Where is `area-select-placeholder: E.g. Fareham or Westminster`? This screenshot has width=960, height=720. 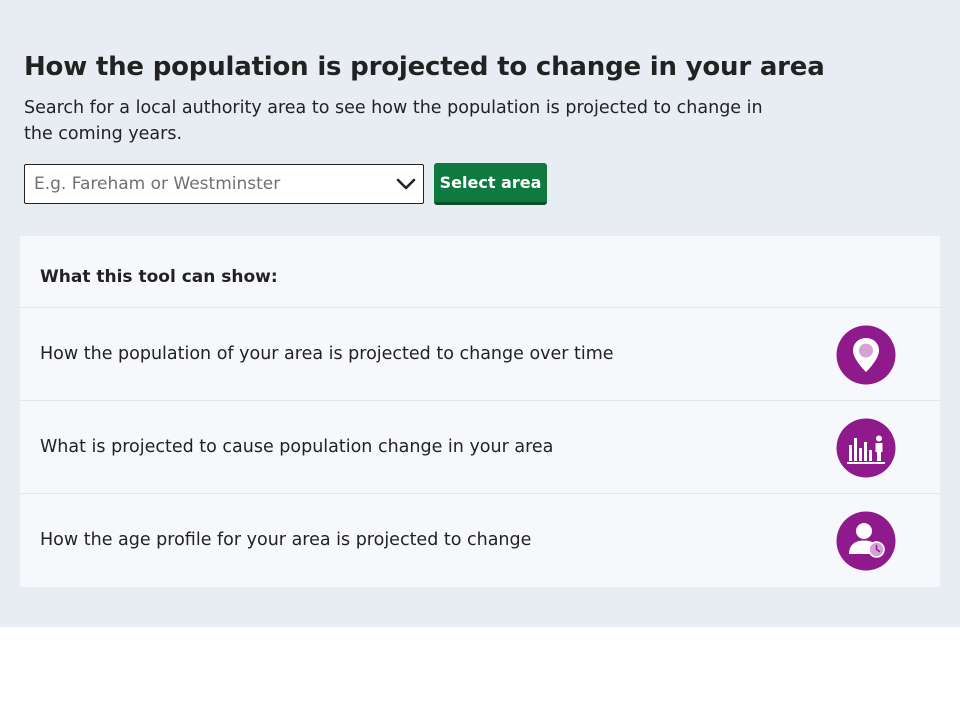
area-select-placeholder: E.g. Fareham or Westminster is located at coordinates (157, 184).